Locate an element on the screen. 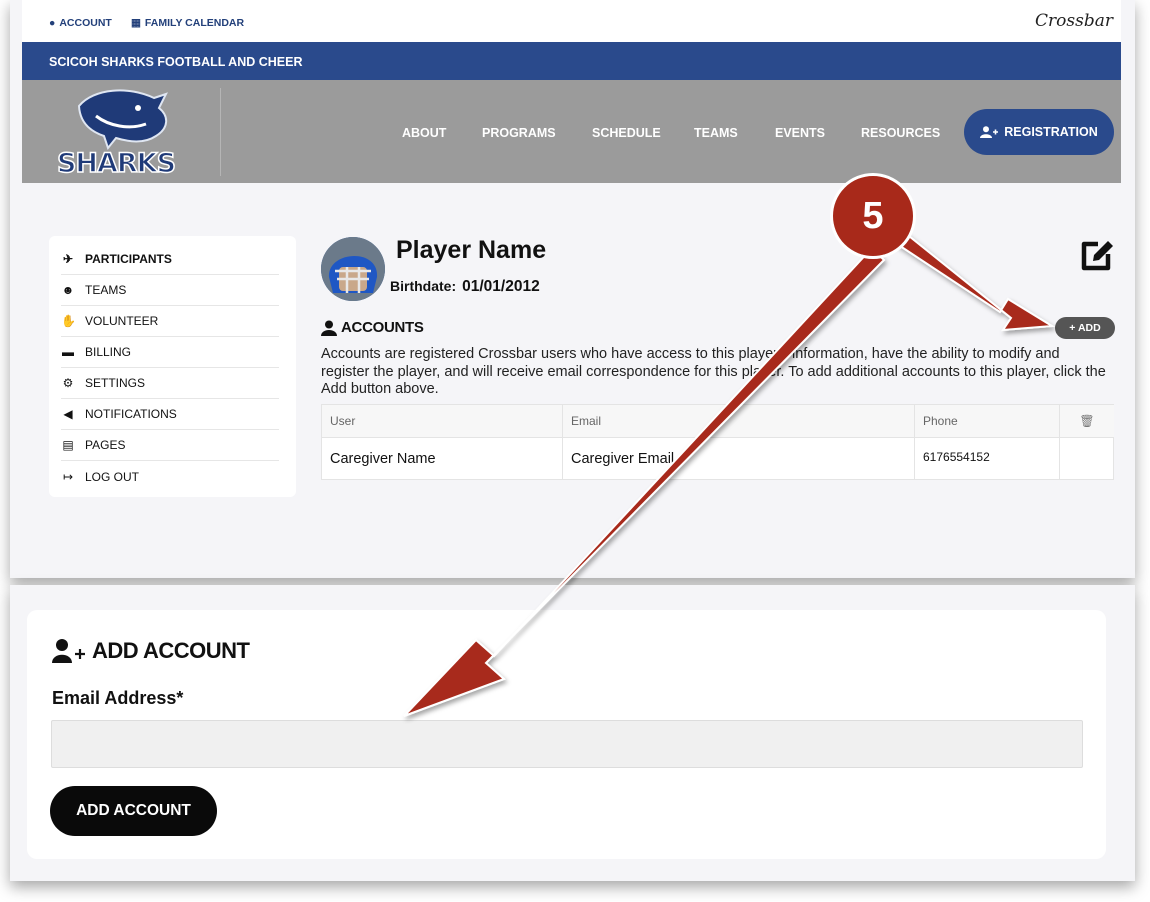  add-account-submit-button: ADD ACCOUNT is located at coordinates (133, 811).